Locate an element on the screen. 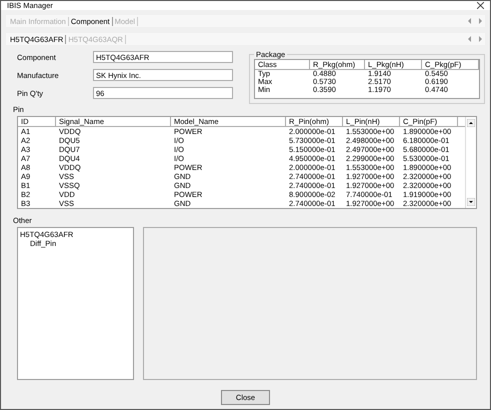 This screenshot has width=491, height=410. close-icon is located at coordinates (480, 5).